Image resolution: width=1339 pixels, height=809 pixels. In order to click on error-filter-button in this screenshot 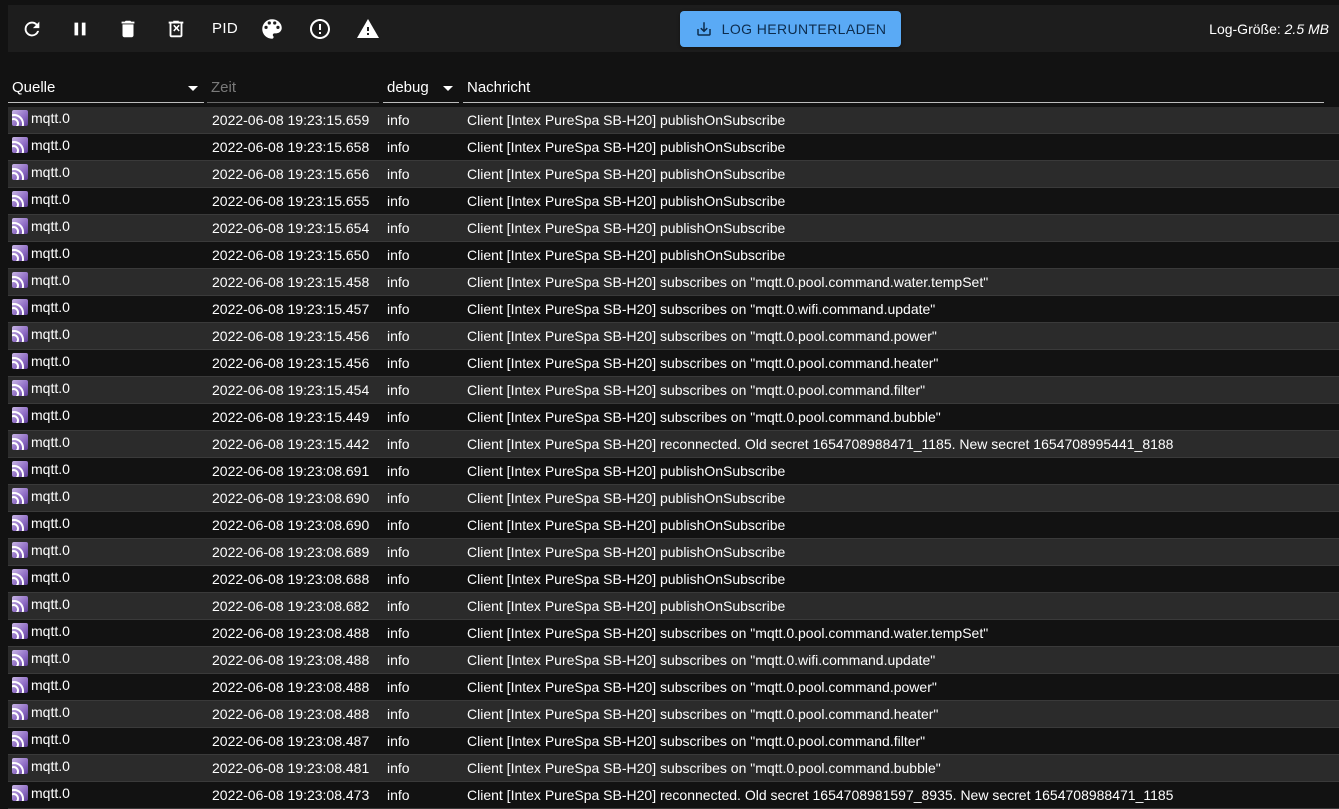, I will do `click(320, 28)`.